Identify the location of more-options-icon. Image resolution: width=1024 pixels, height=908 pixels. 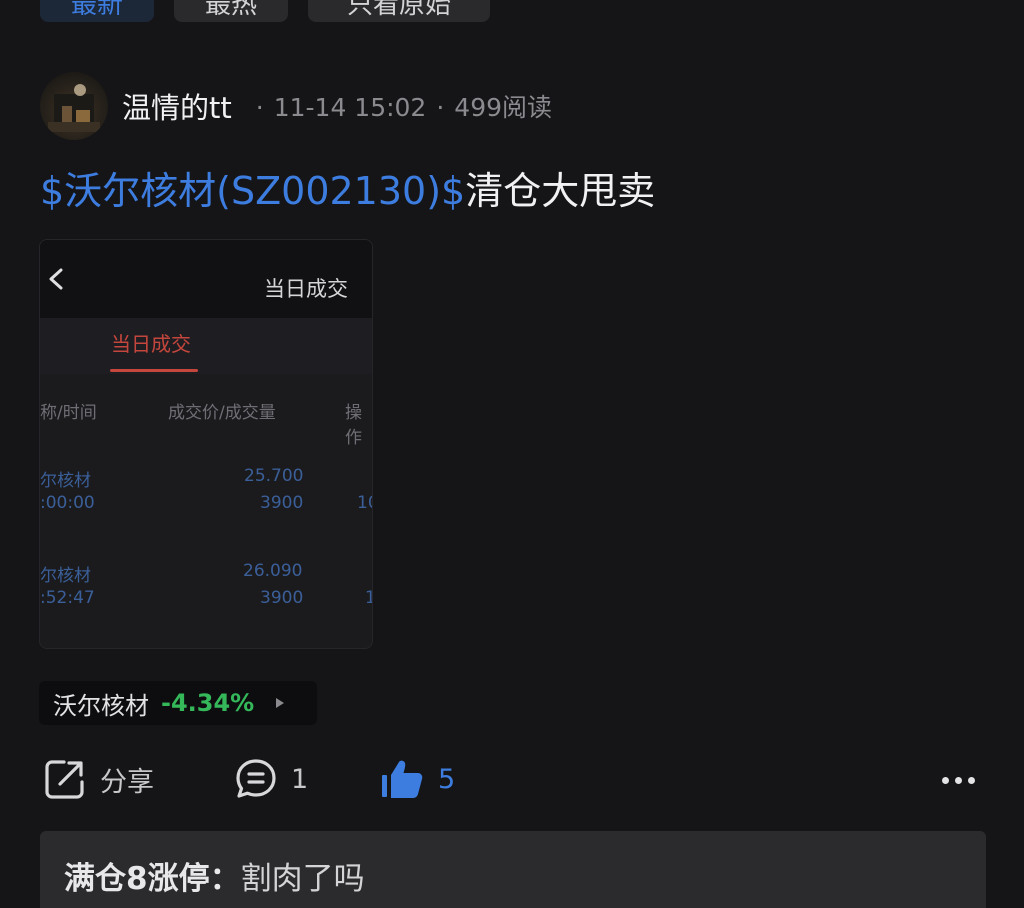
(958, 780).